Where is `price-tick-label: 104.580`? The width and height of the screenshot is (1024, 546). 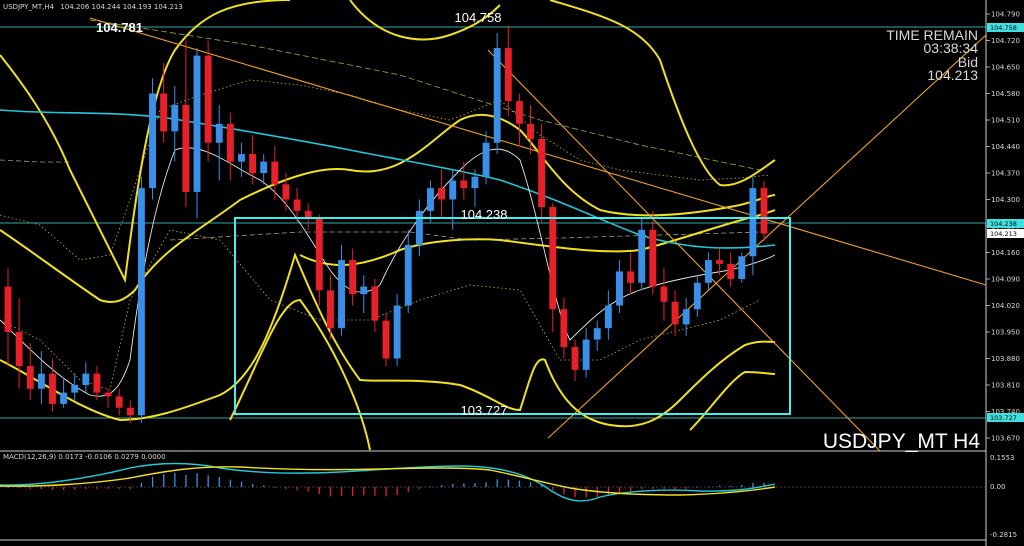
price-tick-label: 104.580 is located at coordinates (1005, 94).